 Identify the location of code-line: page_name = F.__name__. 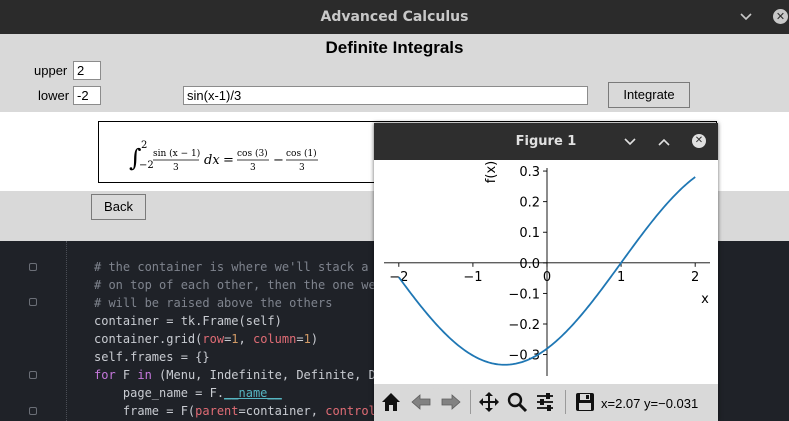
(188, 393).